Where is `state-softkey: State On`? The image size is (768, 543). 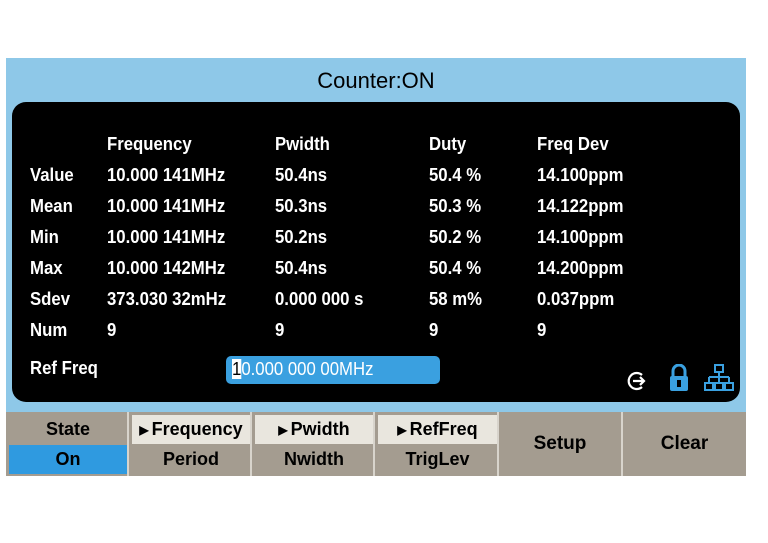
state-softkey: State On is located at coordinates (66, 444).